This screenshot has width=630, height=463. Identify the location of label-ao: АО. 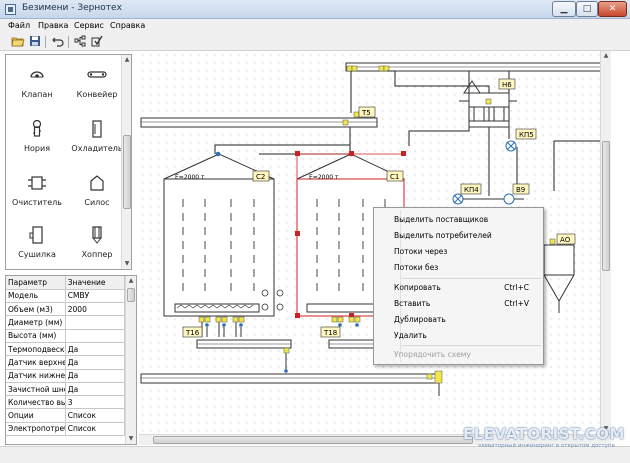
(565, 240).